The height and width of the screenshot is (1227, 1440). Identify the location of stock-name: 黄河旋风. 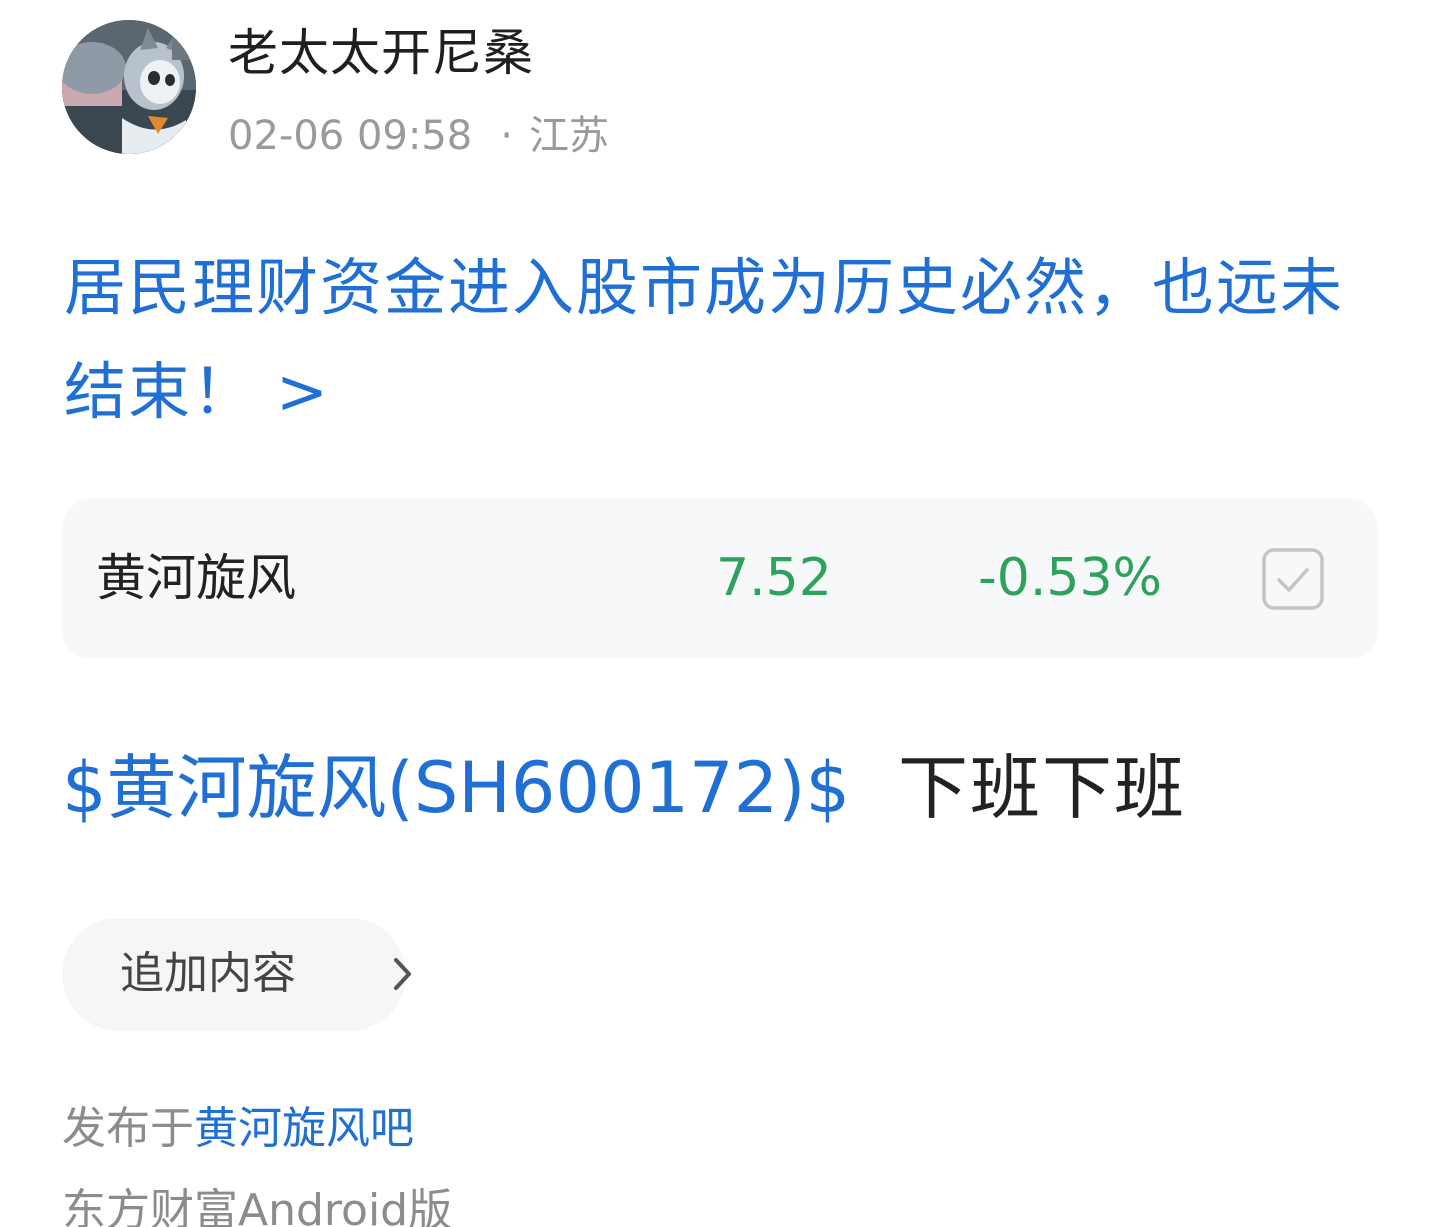
(196, 578).